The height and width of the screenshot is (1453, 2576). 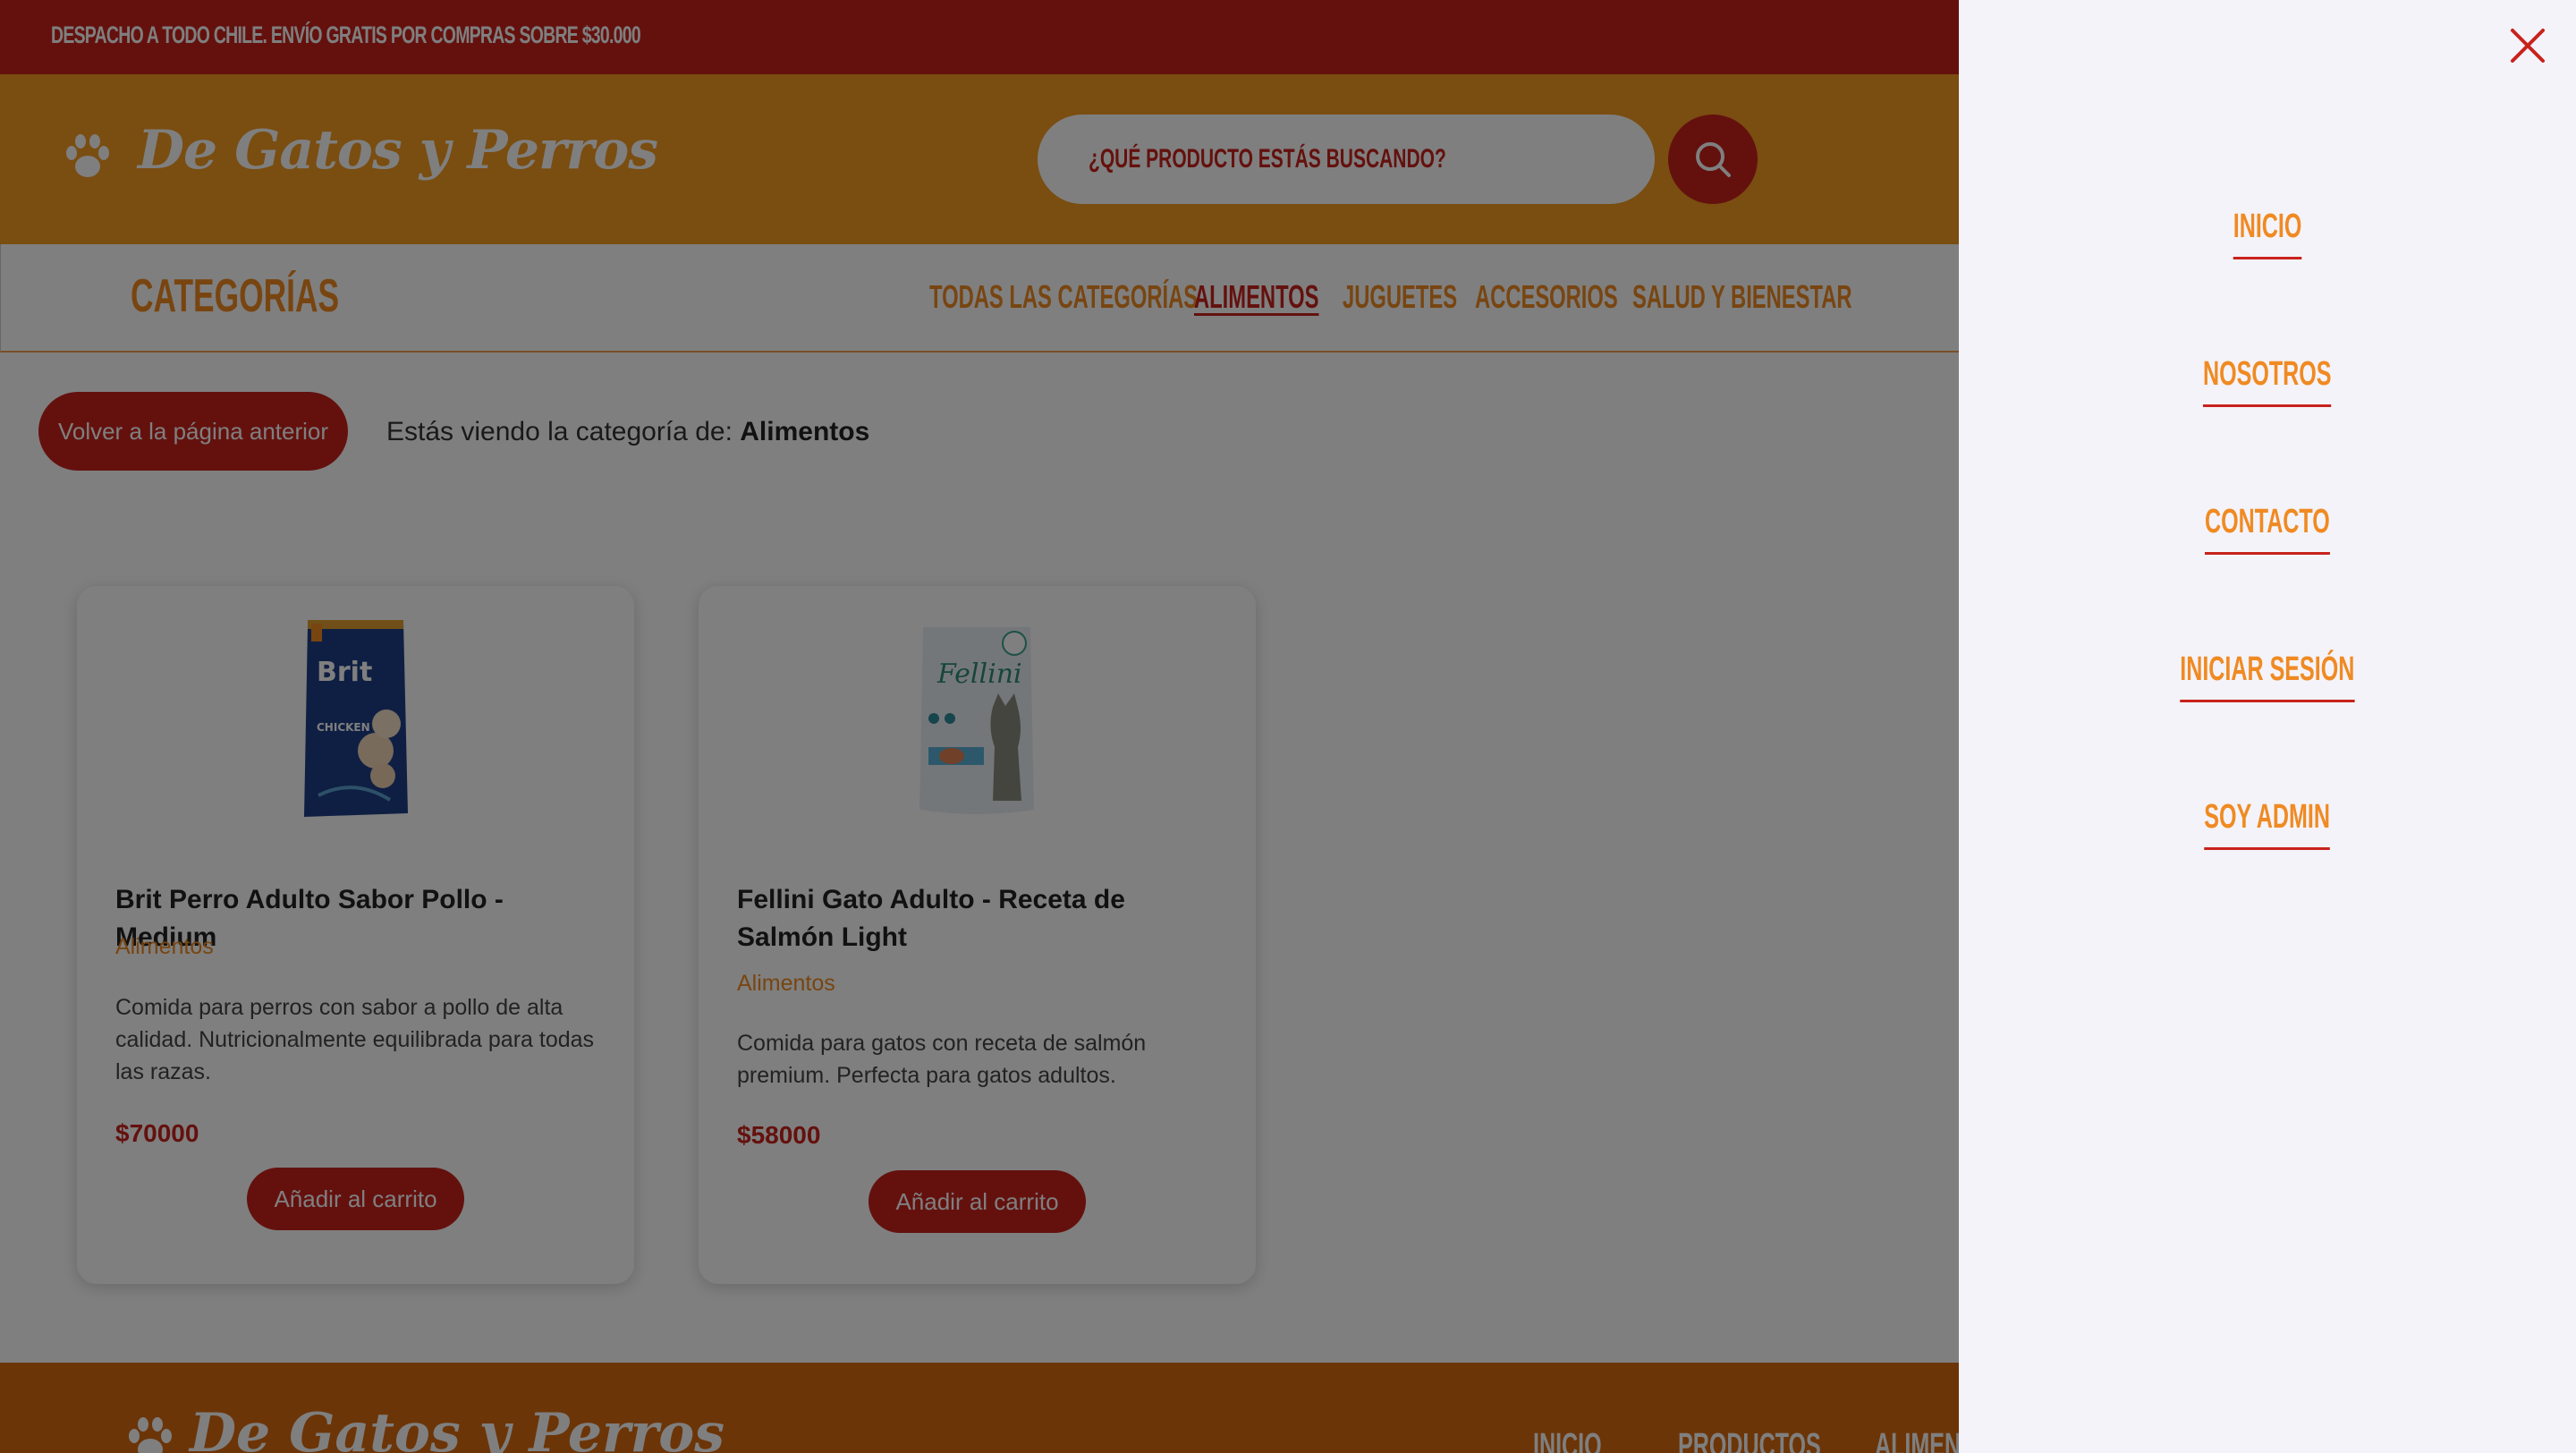 I want to click on menu-item-label: Soy admin, so click(x=2267, y=824).